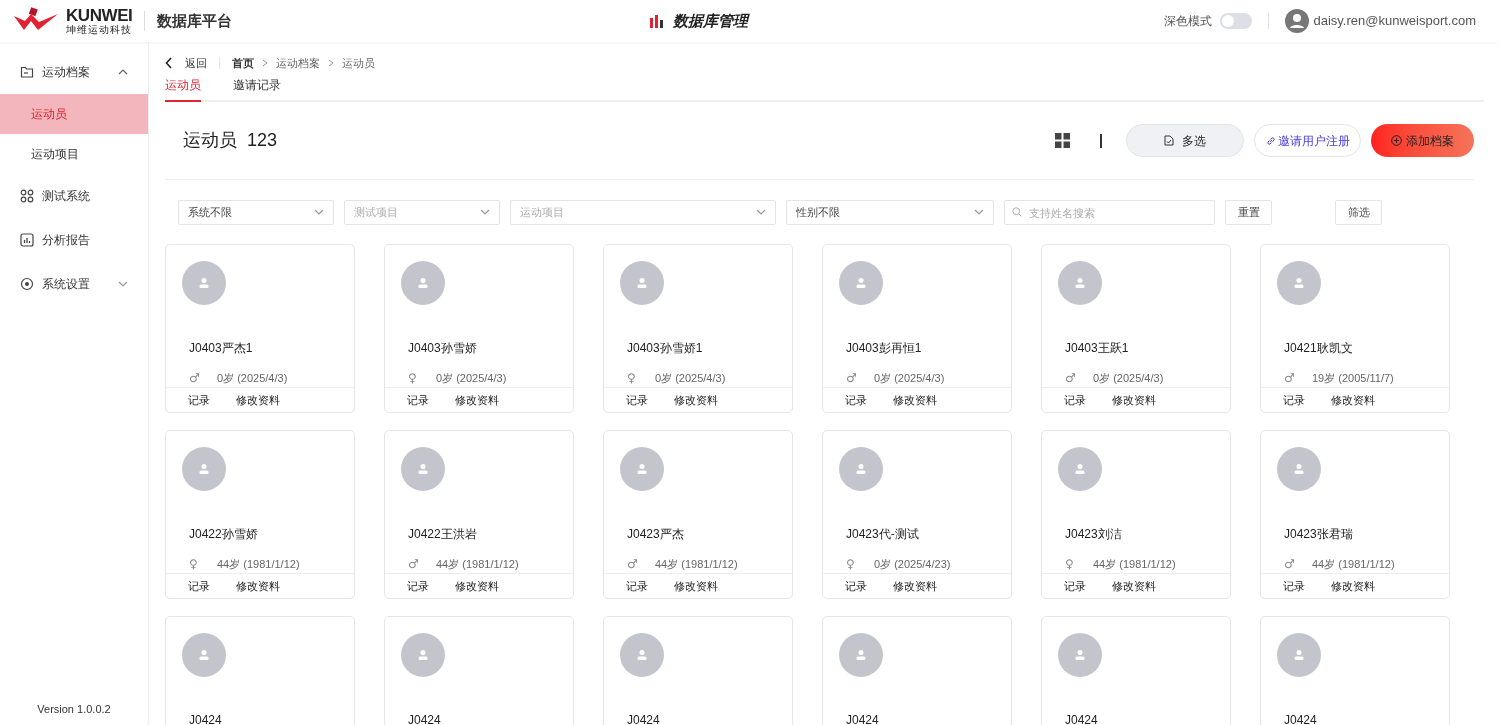 The height and width of the screenshot is (725, 1500). What do you see at coordinates (698, 328) in the screenshot?
I see `athlete-card: J0403孙雪娇1 ♀ 0岁 (2025/4/3) 记录 修改资料` at bounding box center [698, 328].